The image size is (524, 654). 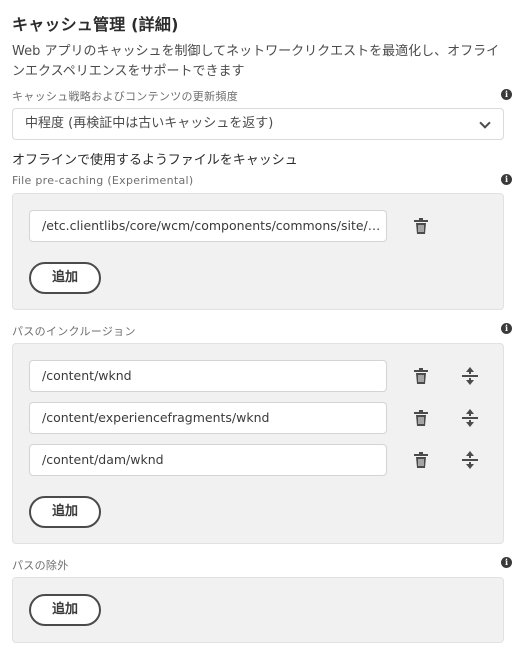 I want to click on offline-heading: オフラインで使用するようファイルをキャッシュ, so click(x=155, y=160).